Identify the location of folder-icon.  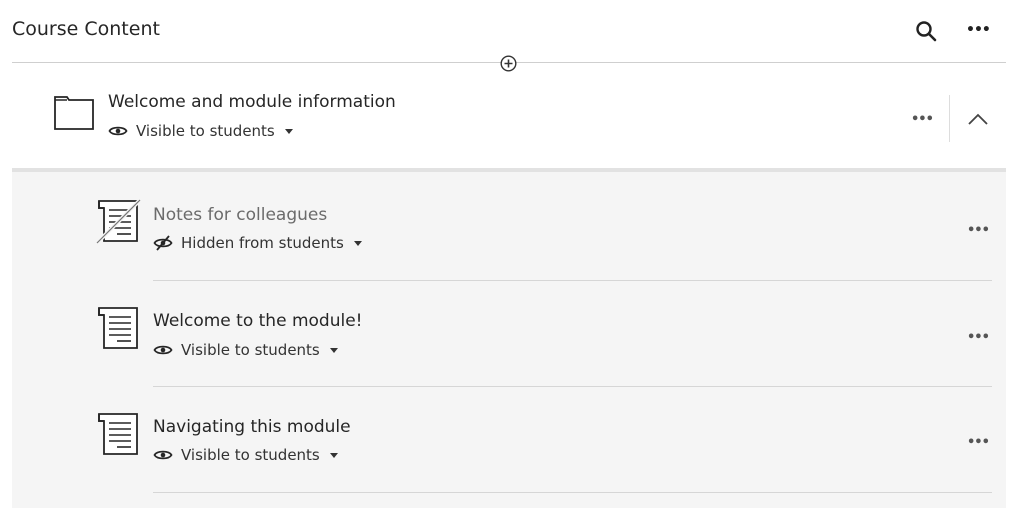
(74, 113).